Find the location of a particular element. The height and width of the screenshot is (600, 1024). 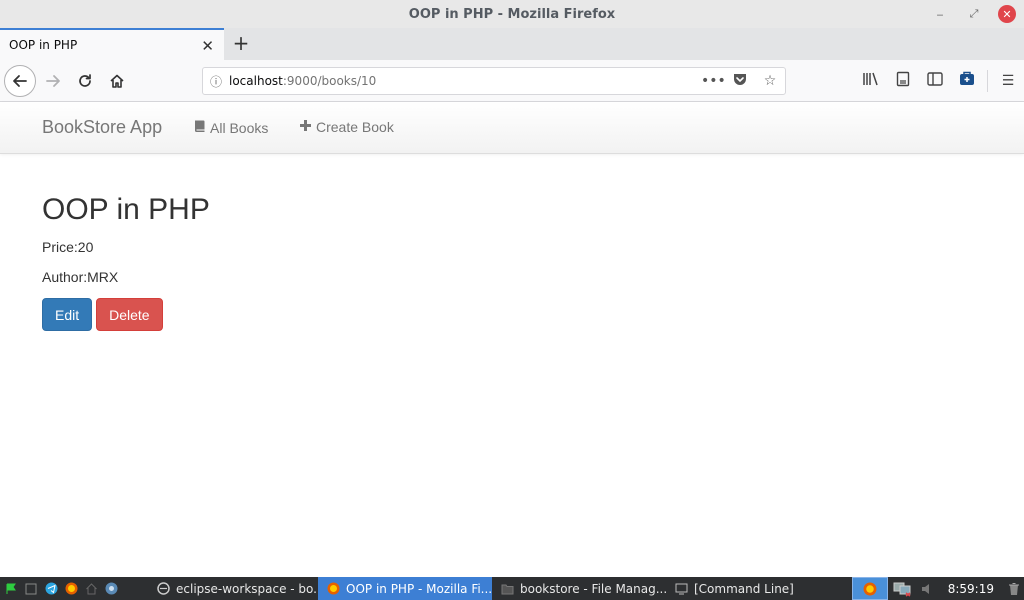

home-icon is located at coordinates (117, 81).